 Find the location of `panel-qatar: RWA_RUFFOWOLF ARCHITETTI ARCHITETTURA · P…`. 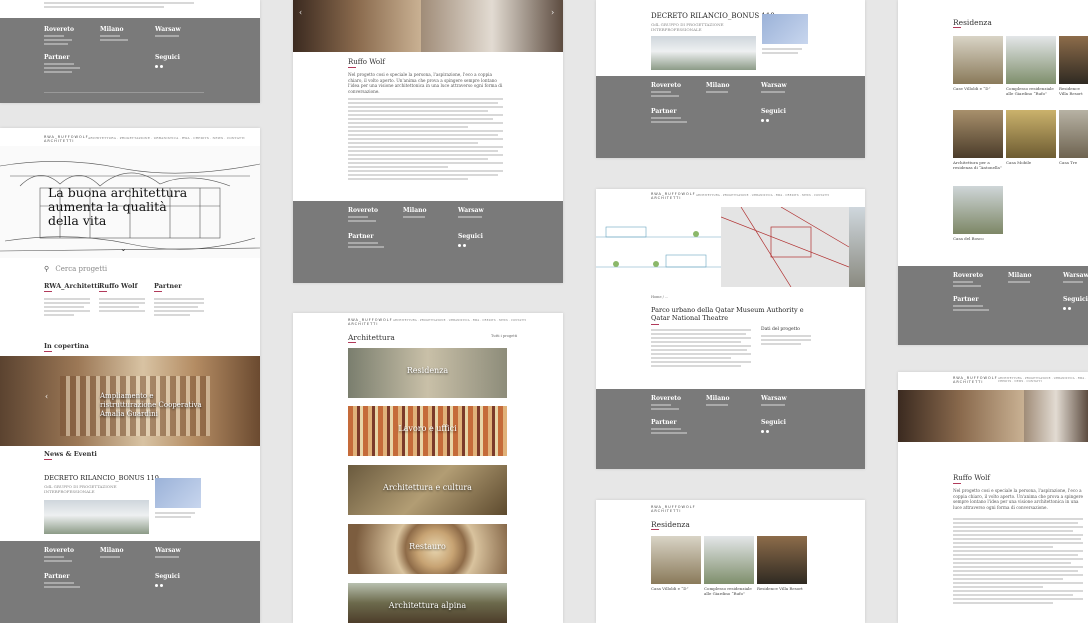

panel-qatar: RWA_RUFFOWOLF ARCHITETTI ARCHITETTURA · P… is located at coordinates (730, 329).